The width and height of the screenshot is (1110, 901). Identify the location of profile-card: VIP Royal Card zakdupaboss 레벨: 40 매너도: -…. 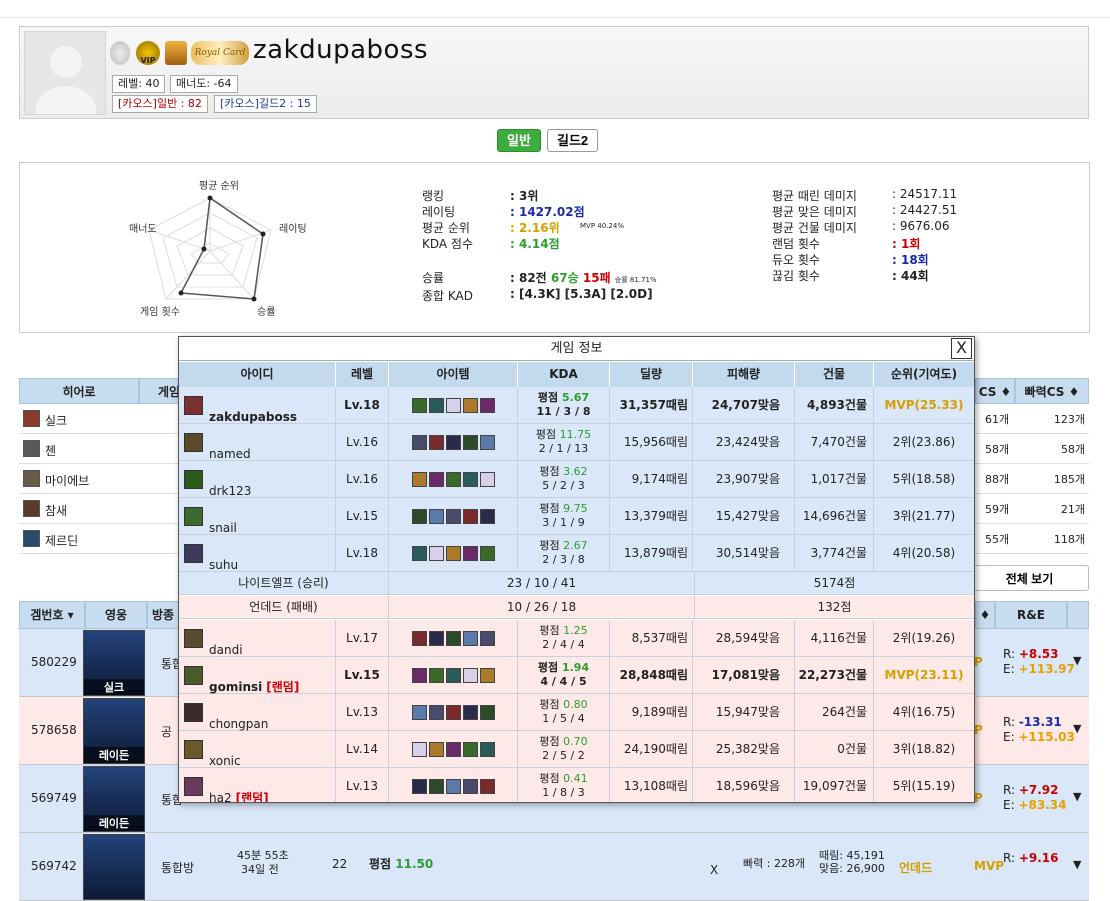
(554, 72).